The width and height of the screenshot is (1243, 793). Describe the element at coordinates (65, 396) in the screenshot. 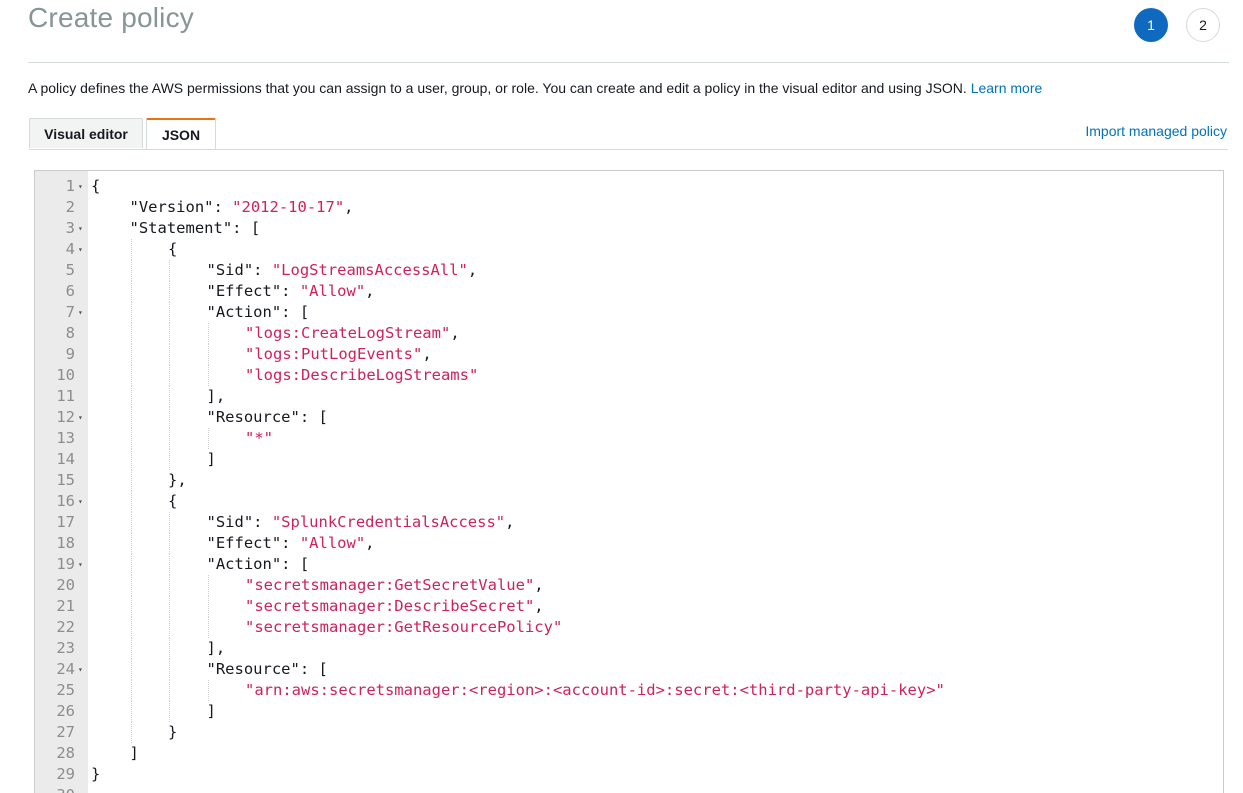

I see `line-number: 11` at that location.